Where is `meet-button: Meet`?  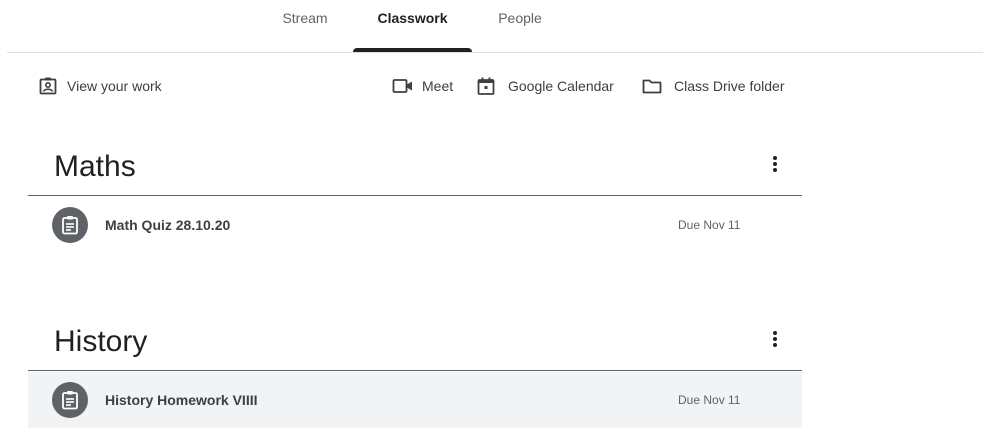
meet-button: Meet is located at coordinates (422, 86).